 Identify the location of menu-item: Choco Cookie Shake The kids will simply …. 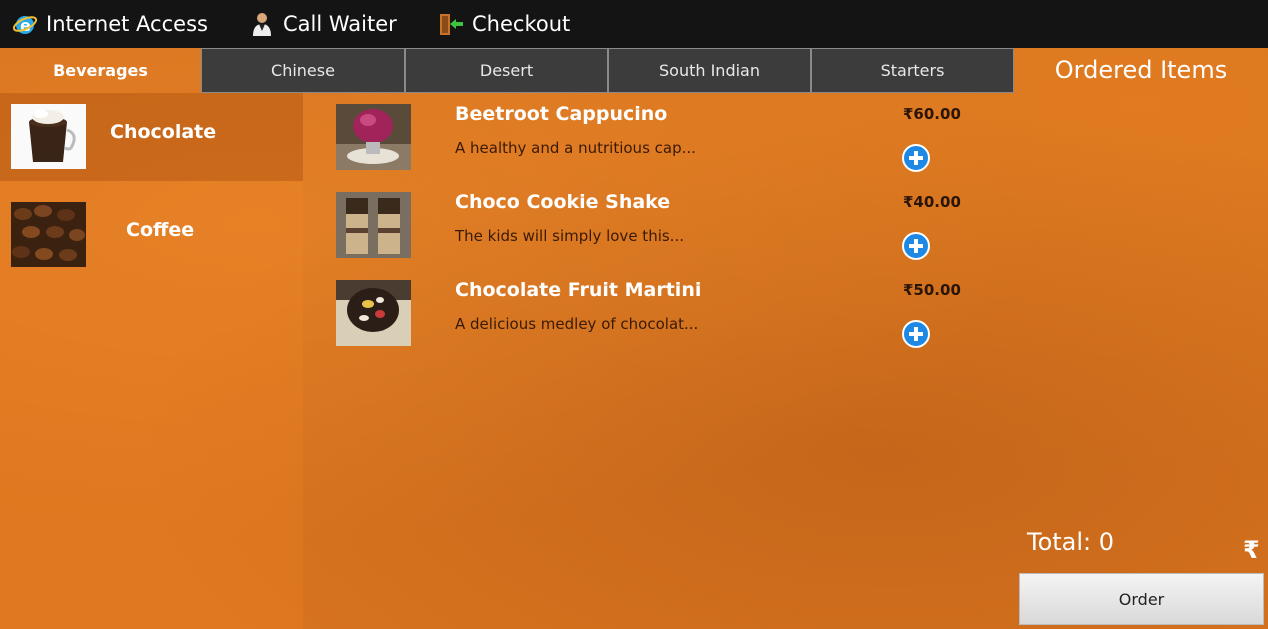
(658, 221).